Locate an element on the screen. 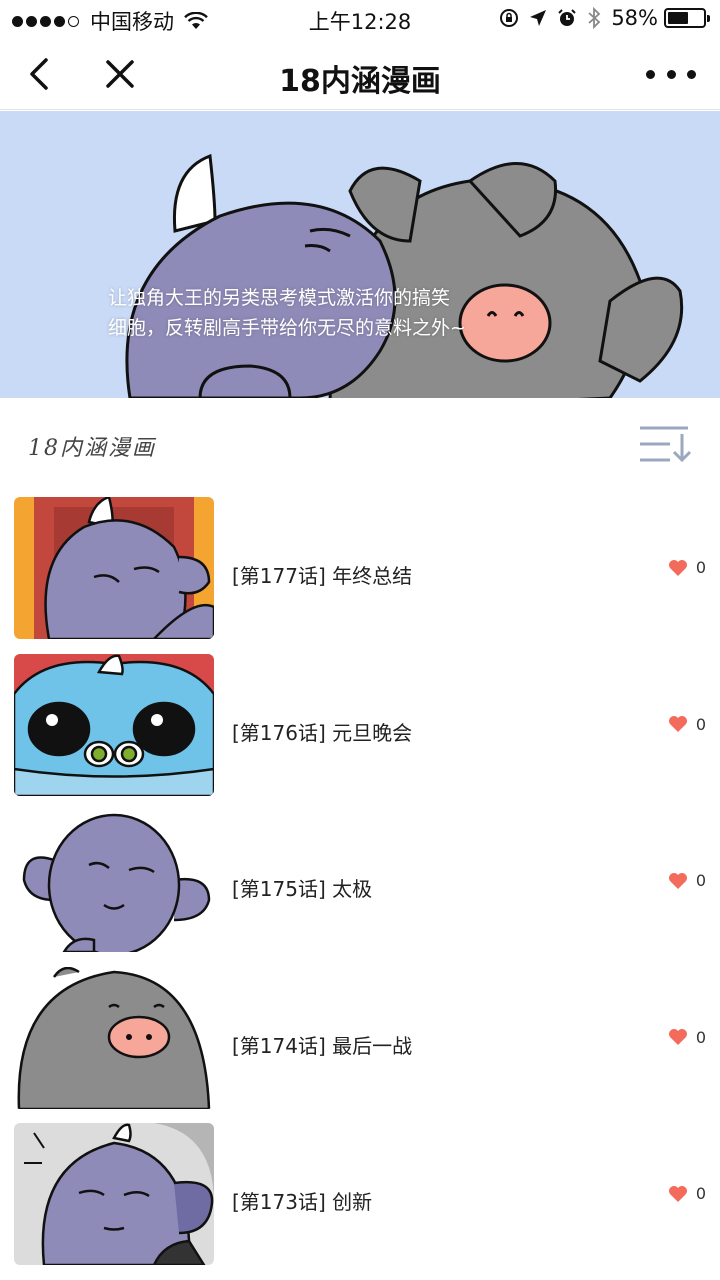  more-button is located at coordinates (671, 74).